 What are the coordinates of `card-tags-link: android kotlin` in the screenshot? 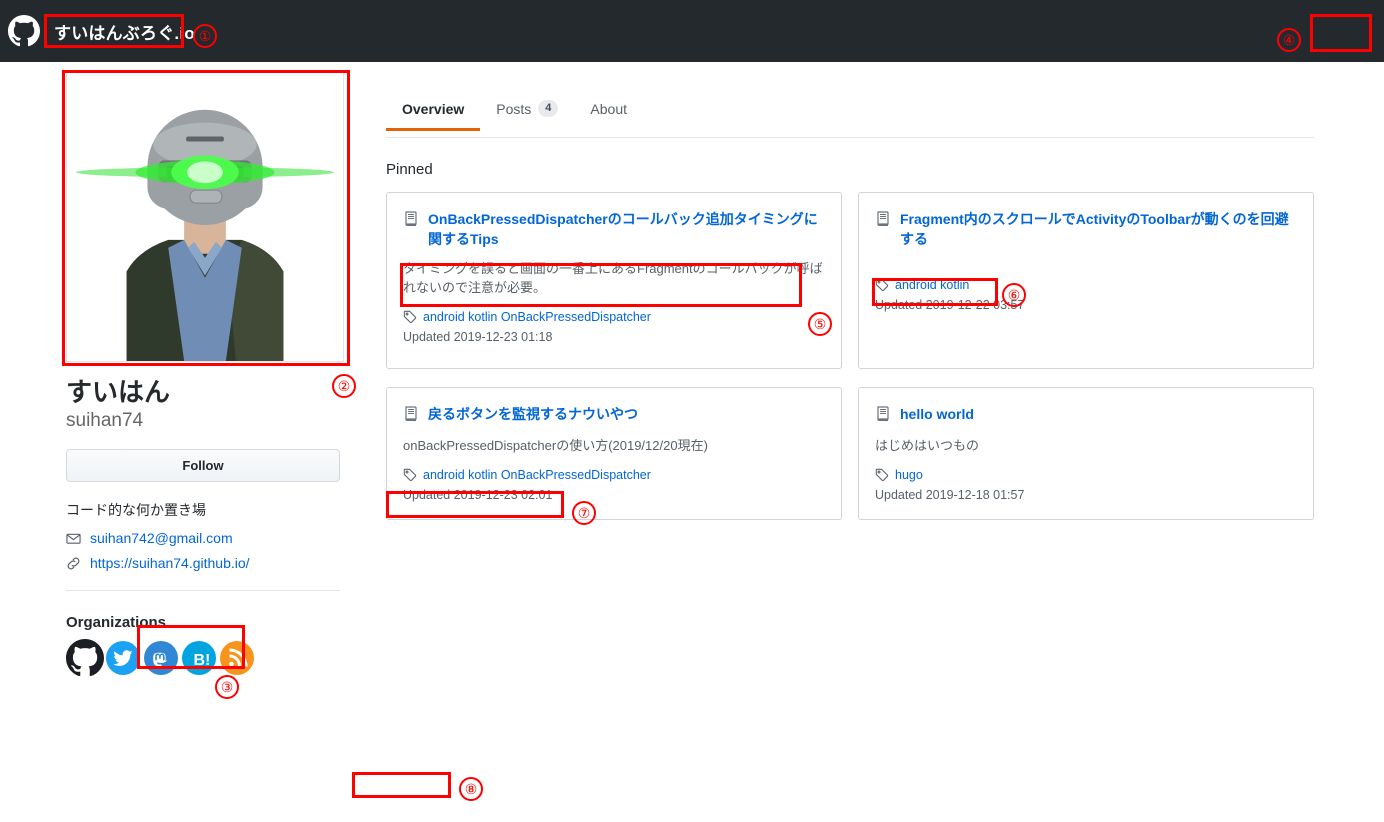 It's located at (932, 285).